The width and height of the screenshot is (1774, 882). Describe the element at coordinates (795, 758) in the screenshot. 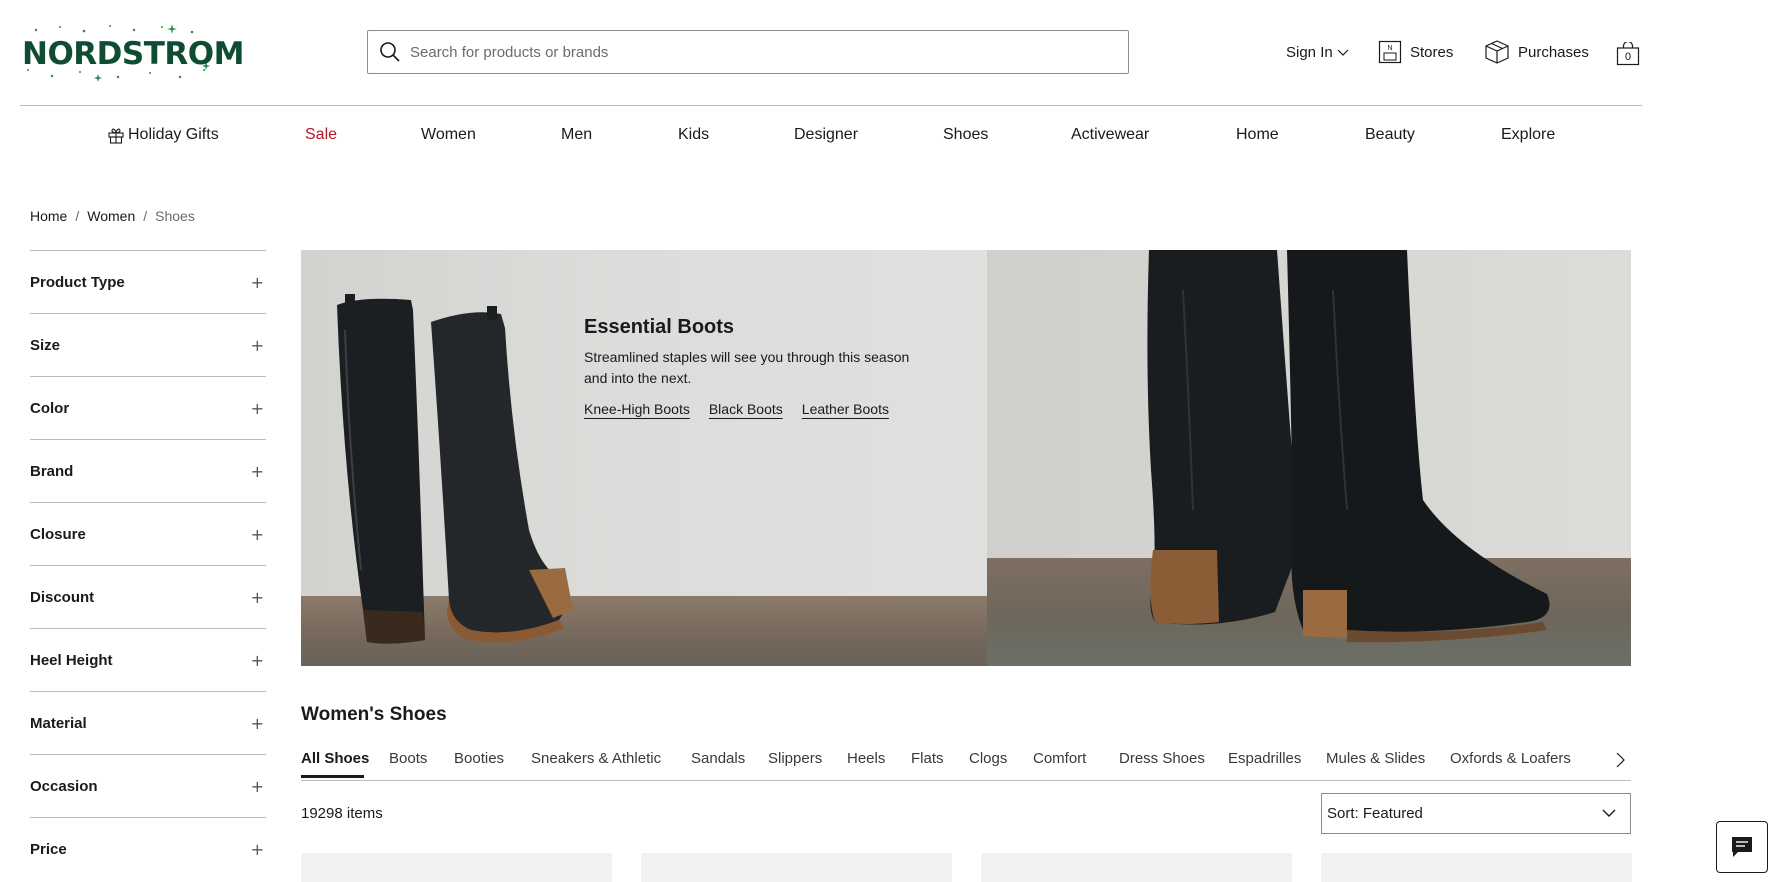

I see `tab-slippers: Slippers` at that location.